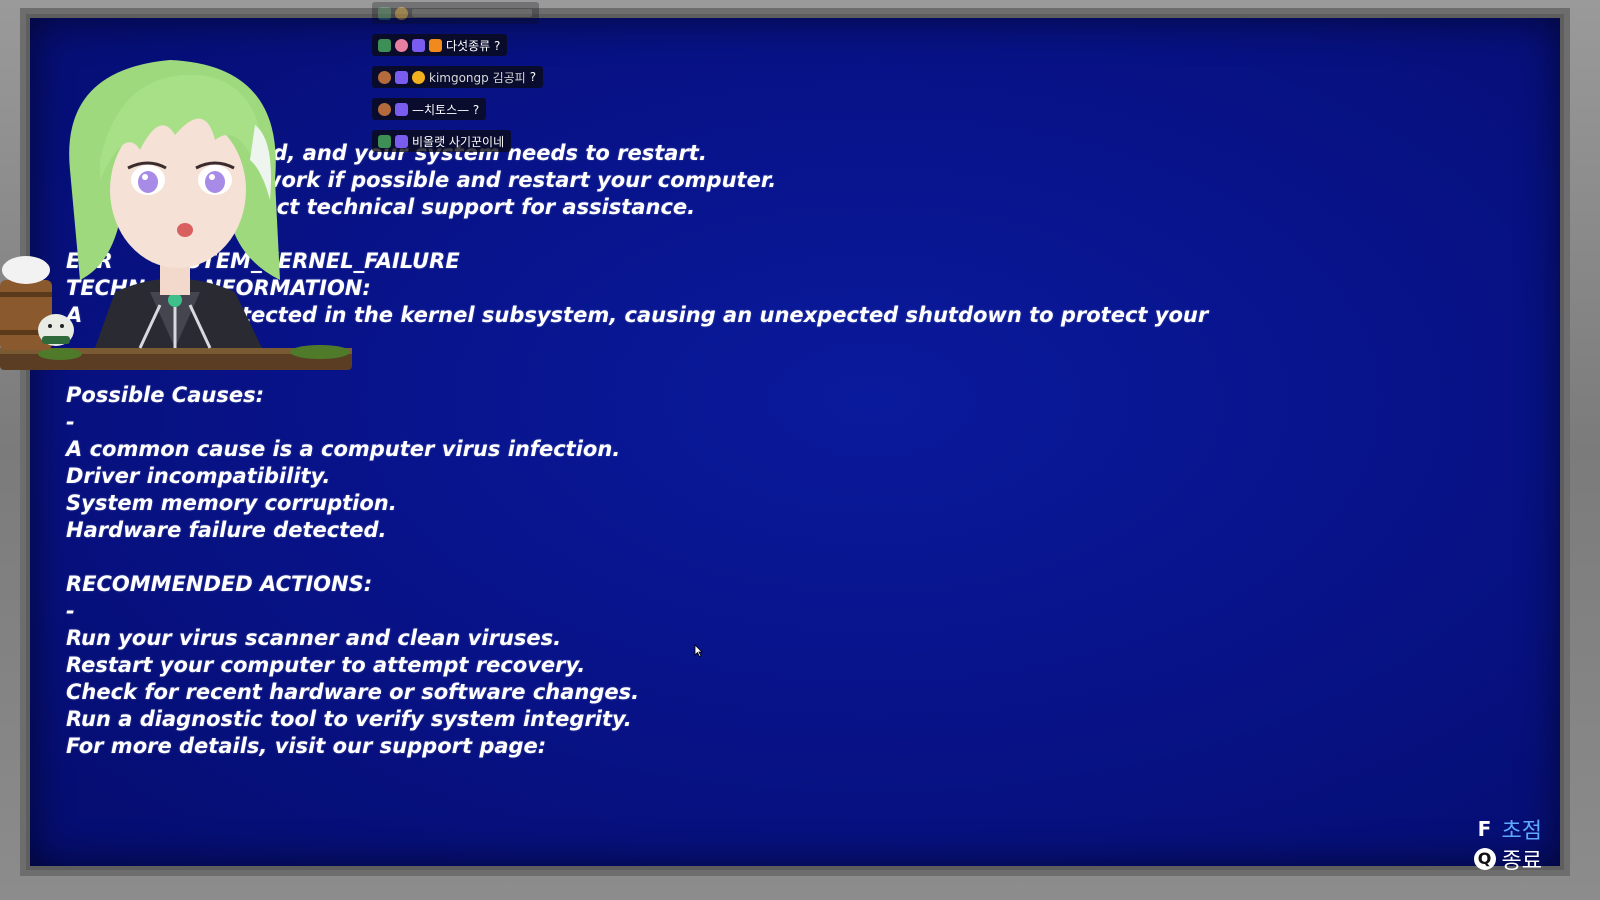  What do you see at coordinates (533, 77) in the screenshot?
I see `chat-text: ?` at bounding box center [533, 77].